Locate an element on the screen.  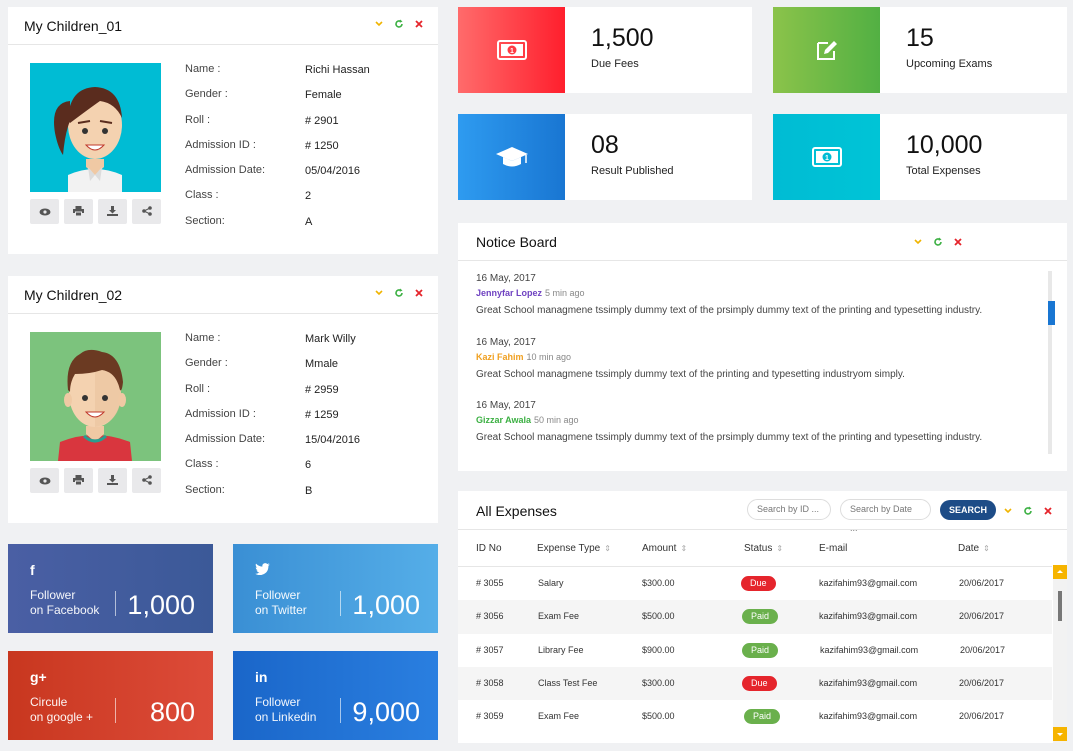
stat-total-expenses: 1 10,000 Total Expenses is located at coordinates (920, 157).